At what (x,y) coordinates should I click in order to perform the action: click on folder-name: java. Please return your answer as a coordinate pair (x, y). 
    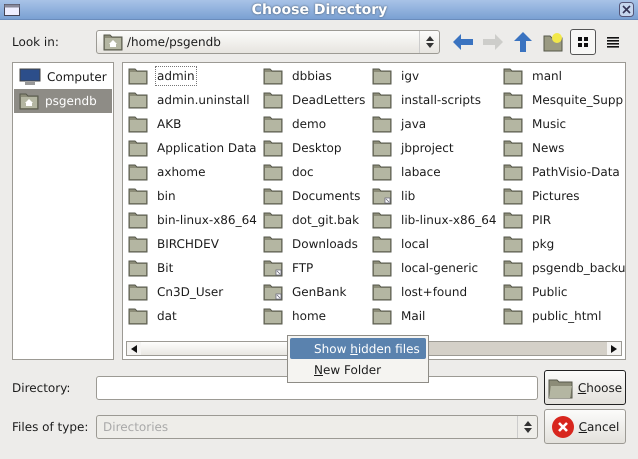
    Looking at the image, I should click on (413, 124).